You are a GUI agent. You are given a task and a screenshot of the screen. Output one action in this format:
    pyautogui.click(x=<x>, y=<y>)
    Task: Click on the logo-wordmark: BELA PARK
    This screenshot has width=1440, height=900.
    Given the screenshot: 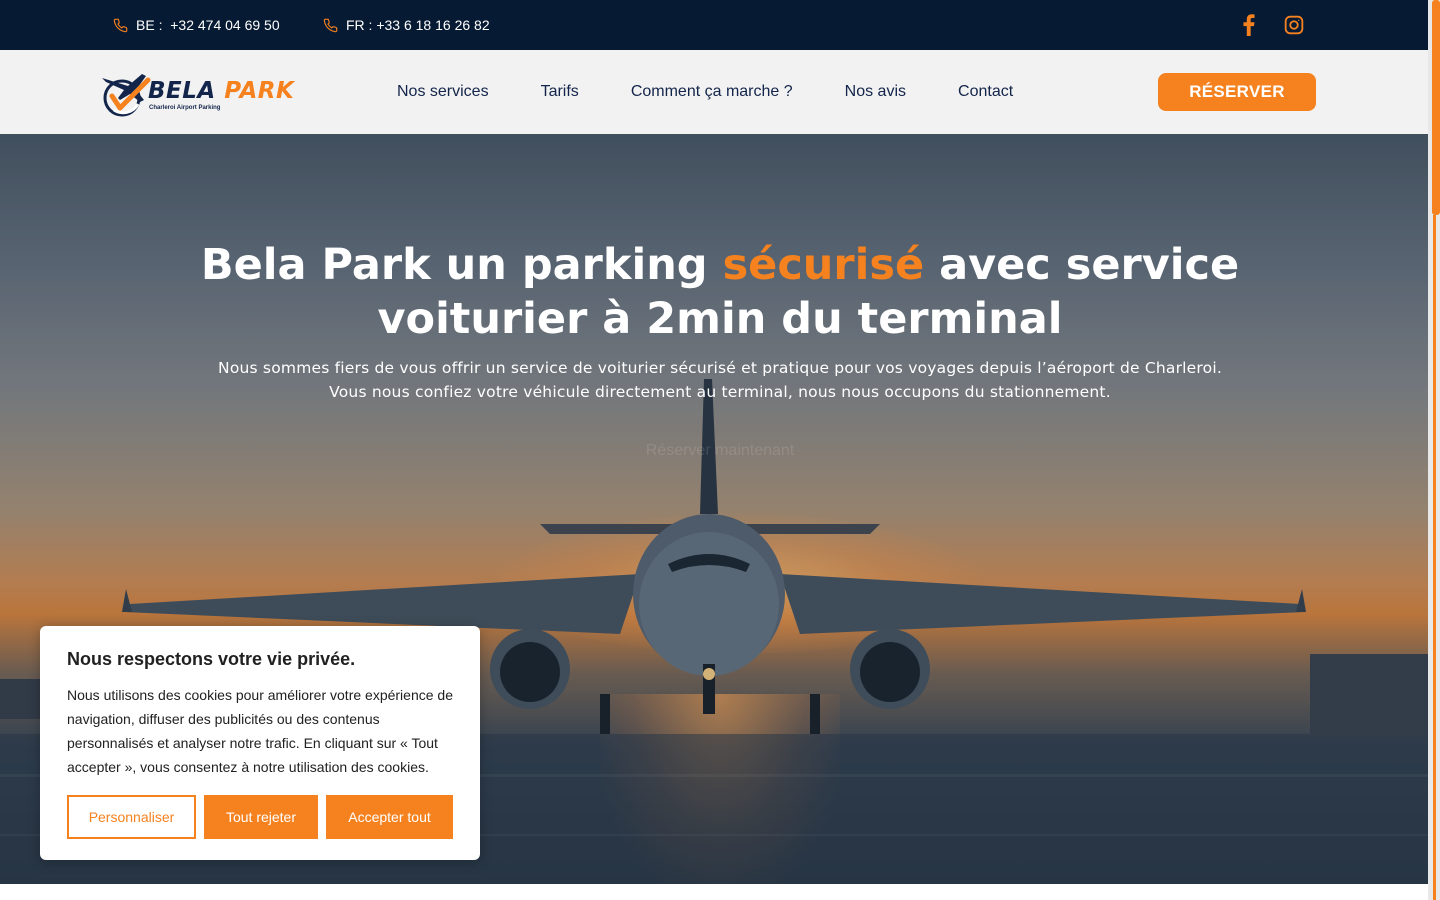 What is the action you would take?
    pyautogui.click(x=221, y=91)
    